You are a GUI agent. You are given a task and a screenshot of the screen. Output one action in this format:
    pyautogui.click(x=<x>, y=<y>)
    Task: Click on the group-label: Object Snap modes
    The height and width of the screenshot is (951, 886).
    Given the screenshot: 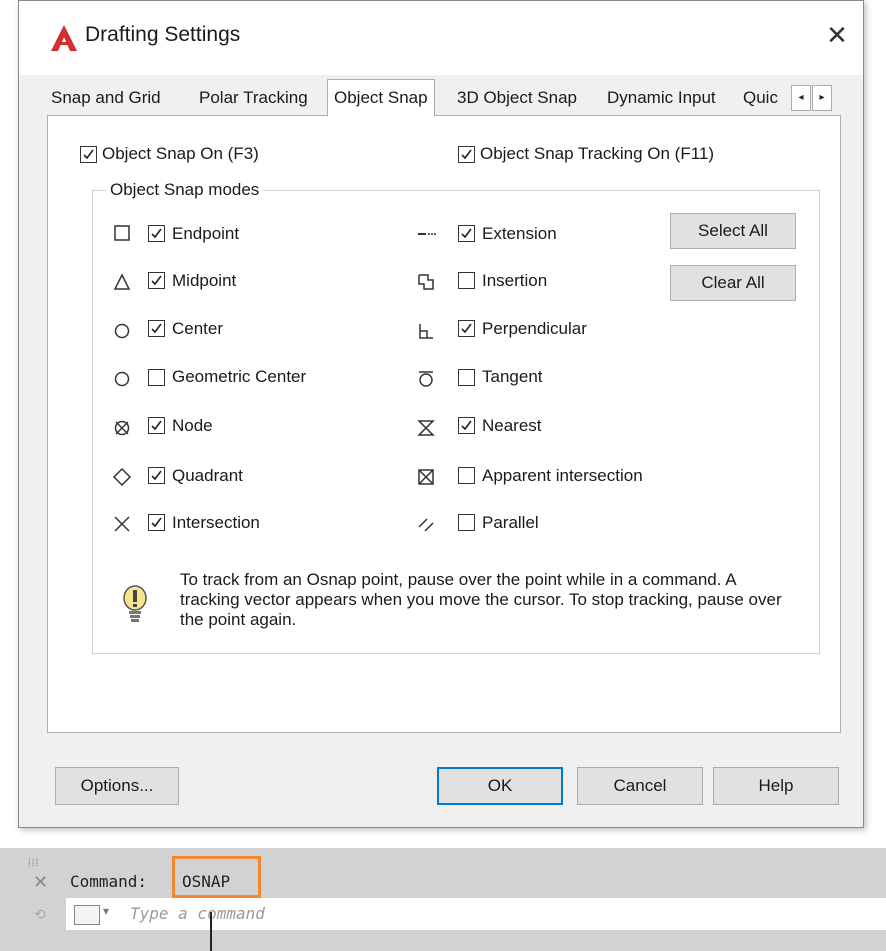 What is the action you would take?
    pyautogui.click(x=185, y=190)
    